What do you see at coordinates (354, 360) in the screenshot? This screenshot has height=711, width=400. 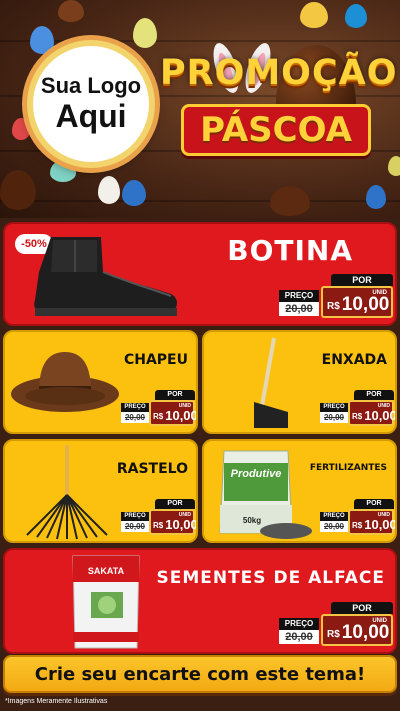 I see `product-name: ENXADA` at bounding box center [354, 360].